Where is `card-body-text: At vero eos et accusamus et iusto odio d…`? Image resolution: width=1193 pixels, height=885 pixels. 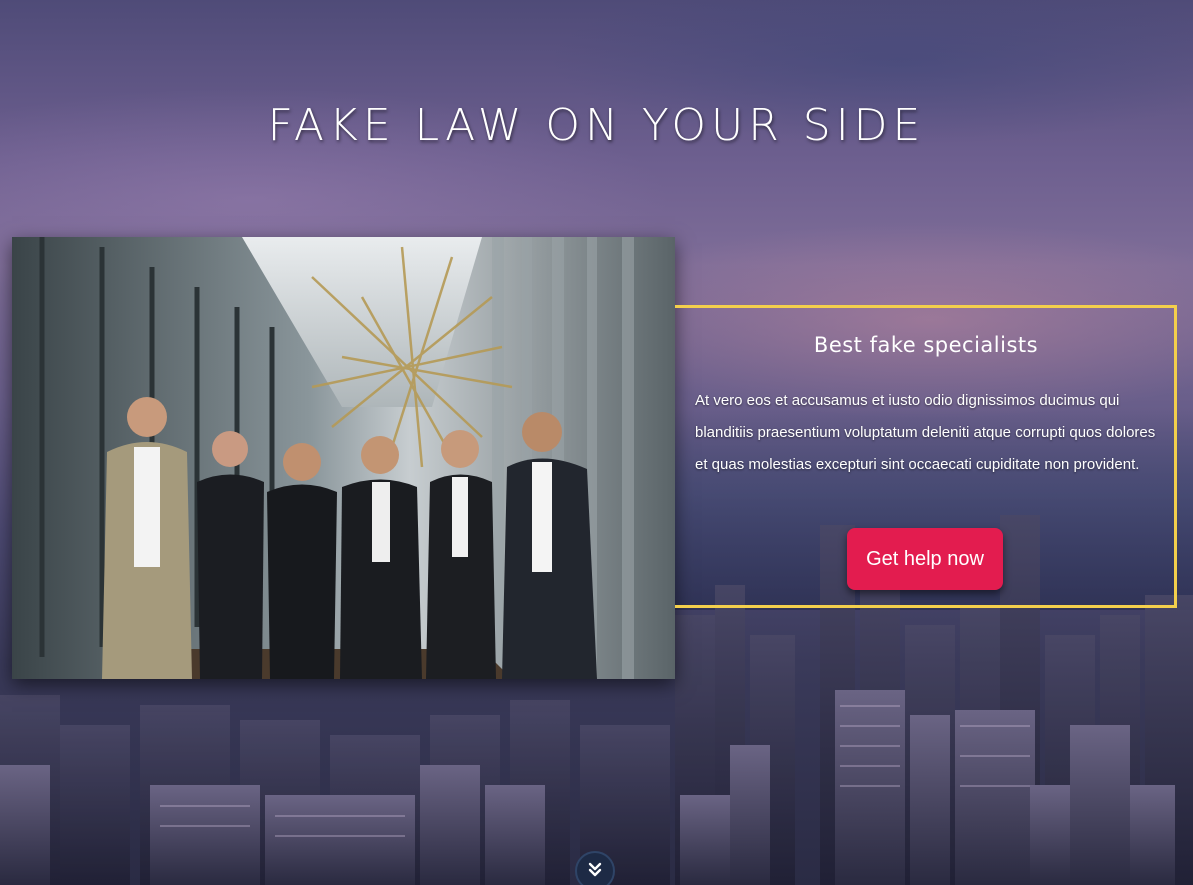
card-body-text: At vero eos et accusamus et iusto odio d… is located at coordinates (925, 432).